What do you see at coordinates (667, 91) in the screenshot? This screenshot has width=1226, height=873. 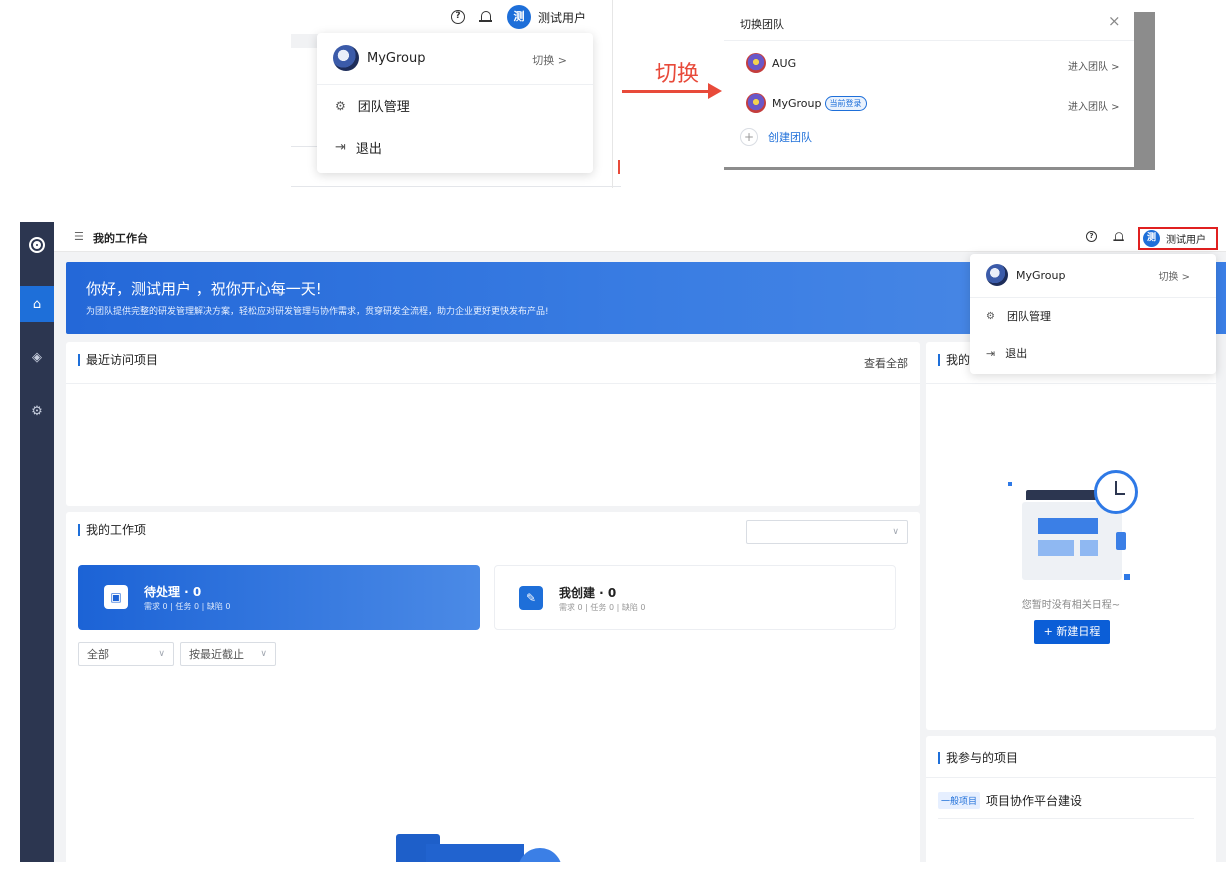 I see `switch-arrow` at bounding box center [667, 91].